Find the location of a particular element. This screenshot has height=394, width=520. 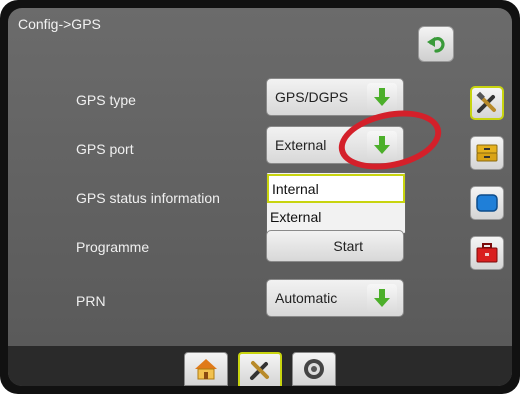

gps-type-field: GPS/DGPS is located at coordinates (335, 97).